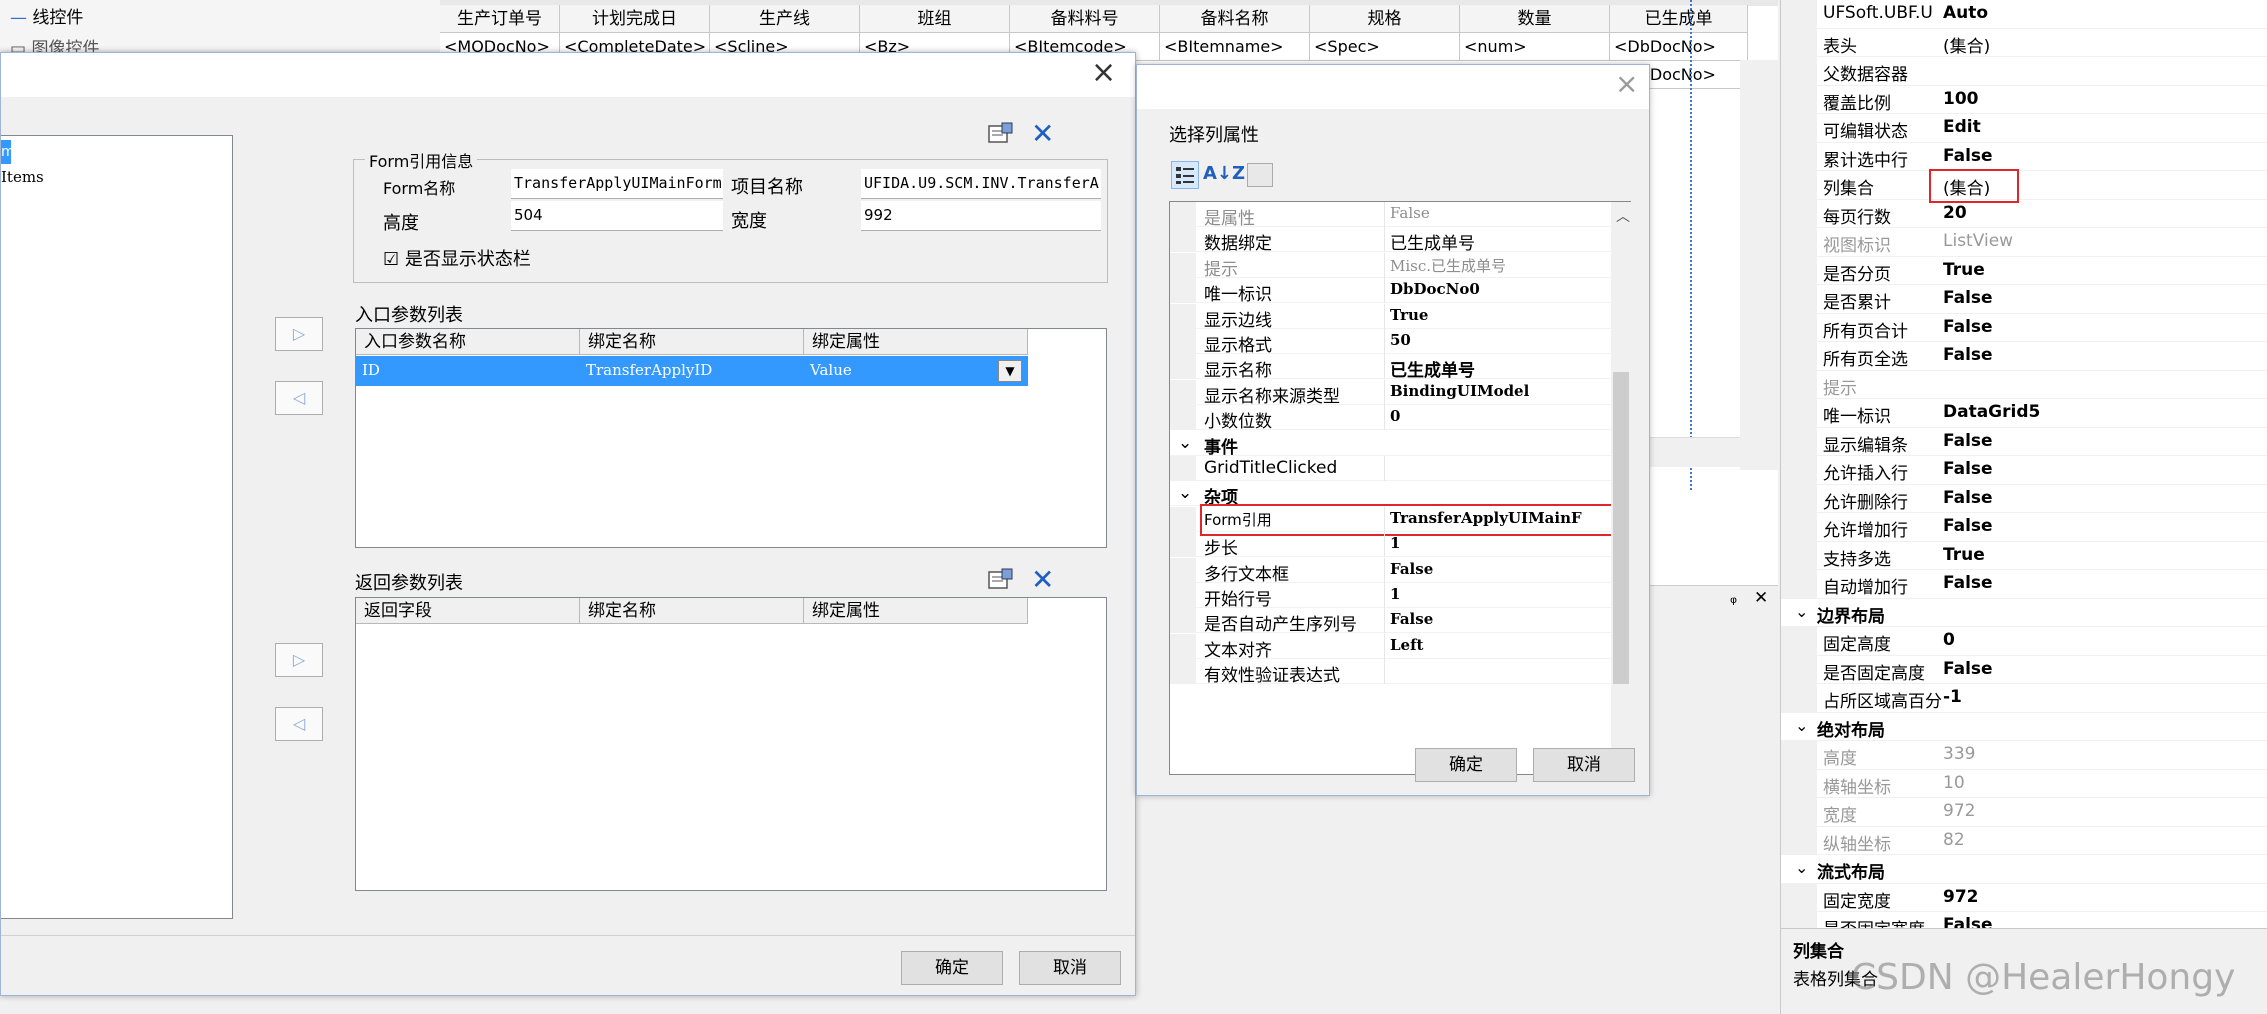  I want to click on project-tree: m Items, so click(117, 527).